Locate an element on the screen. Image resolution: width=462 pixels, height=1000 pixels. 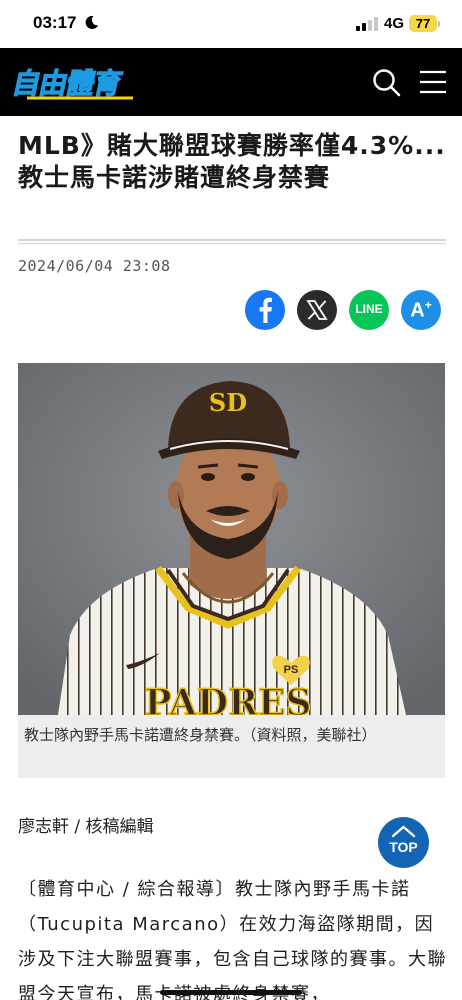
search-icon is located at coordinates (387, 83).